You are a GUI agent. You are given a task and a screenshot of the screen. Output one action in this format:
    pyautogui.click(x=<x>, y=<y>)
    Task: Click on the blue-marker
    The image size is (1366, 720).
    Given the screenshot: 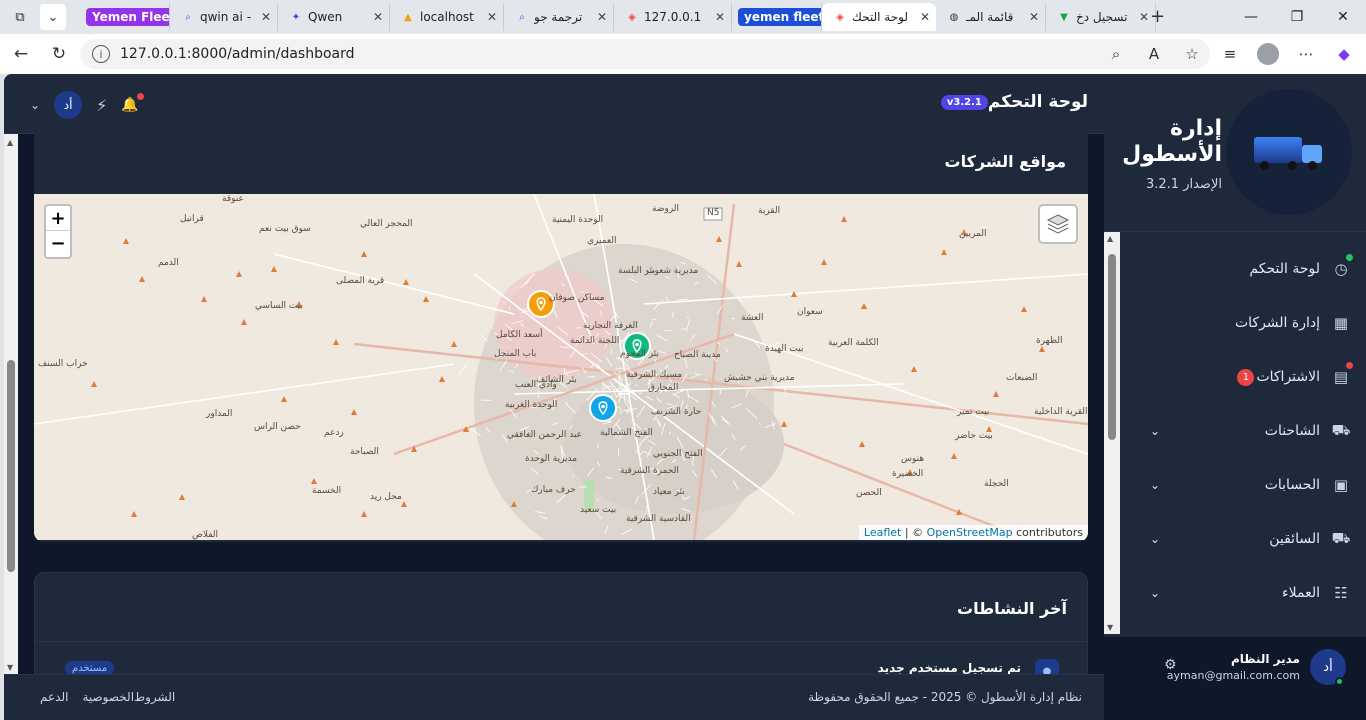 What is the action you would take?
    pyautogui.click(x=603, y=408)
    